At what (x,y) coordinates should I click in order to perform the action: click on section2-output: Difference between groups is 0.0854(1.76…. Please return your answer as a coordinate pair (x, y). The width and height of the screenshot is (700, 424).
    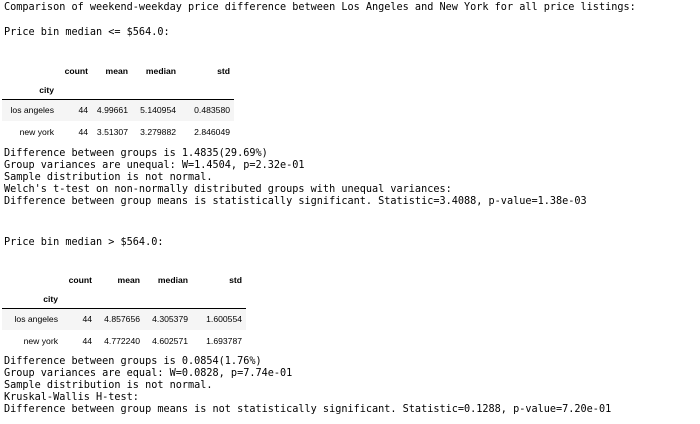
    Looking at the image, I should click on (307, 386).